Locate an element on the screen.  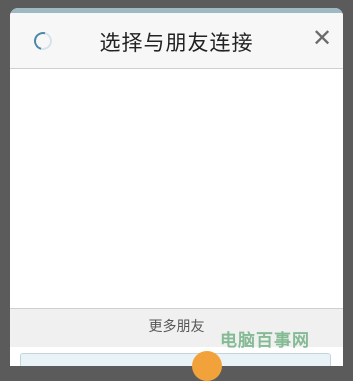
dialog-header: 选择与朋友连接 ✕ is located at coordinates (176, 41).